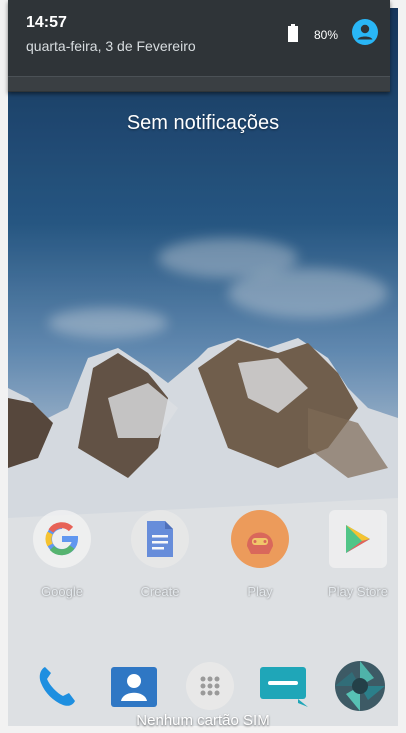 The width and height of the screenshot is (406, 733). Describe the element at coordinates (62, 539) in the screenshot. I see `google-icon` at that location.